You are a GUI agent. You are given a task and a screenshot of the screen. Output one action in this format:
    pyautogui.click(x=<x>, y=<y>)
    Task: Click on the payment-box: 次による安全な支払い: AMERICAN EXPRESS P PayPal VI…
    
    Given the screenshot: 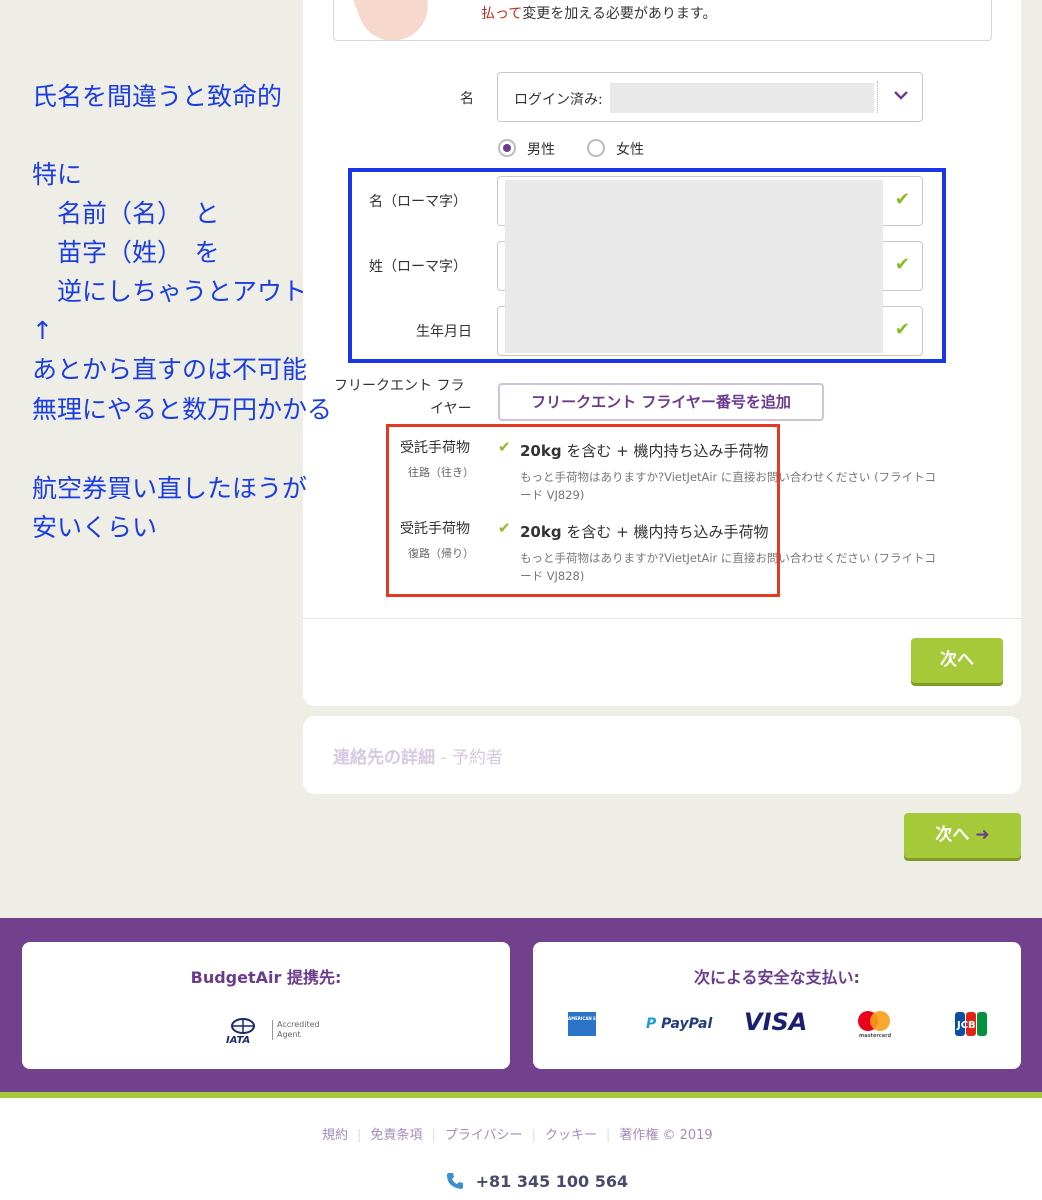 What is the action you would take?
    pyautogui.click(x=777, y=1005)
    